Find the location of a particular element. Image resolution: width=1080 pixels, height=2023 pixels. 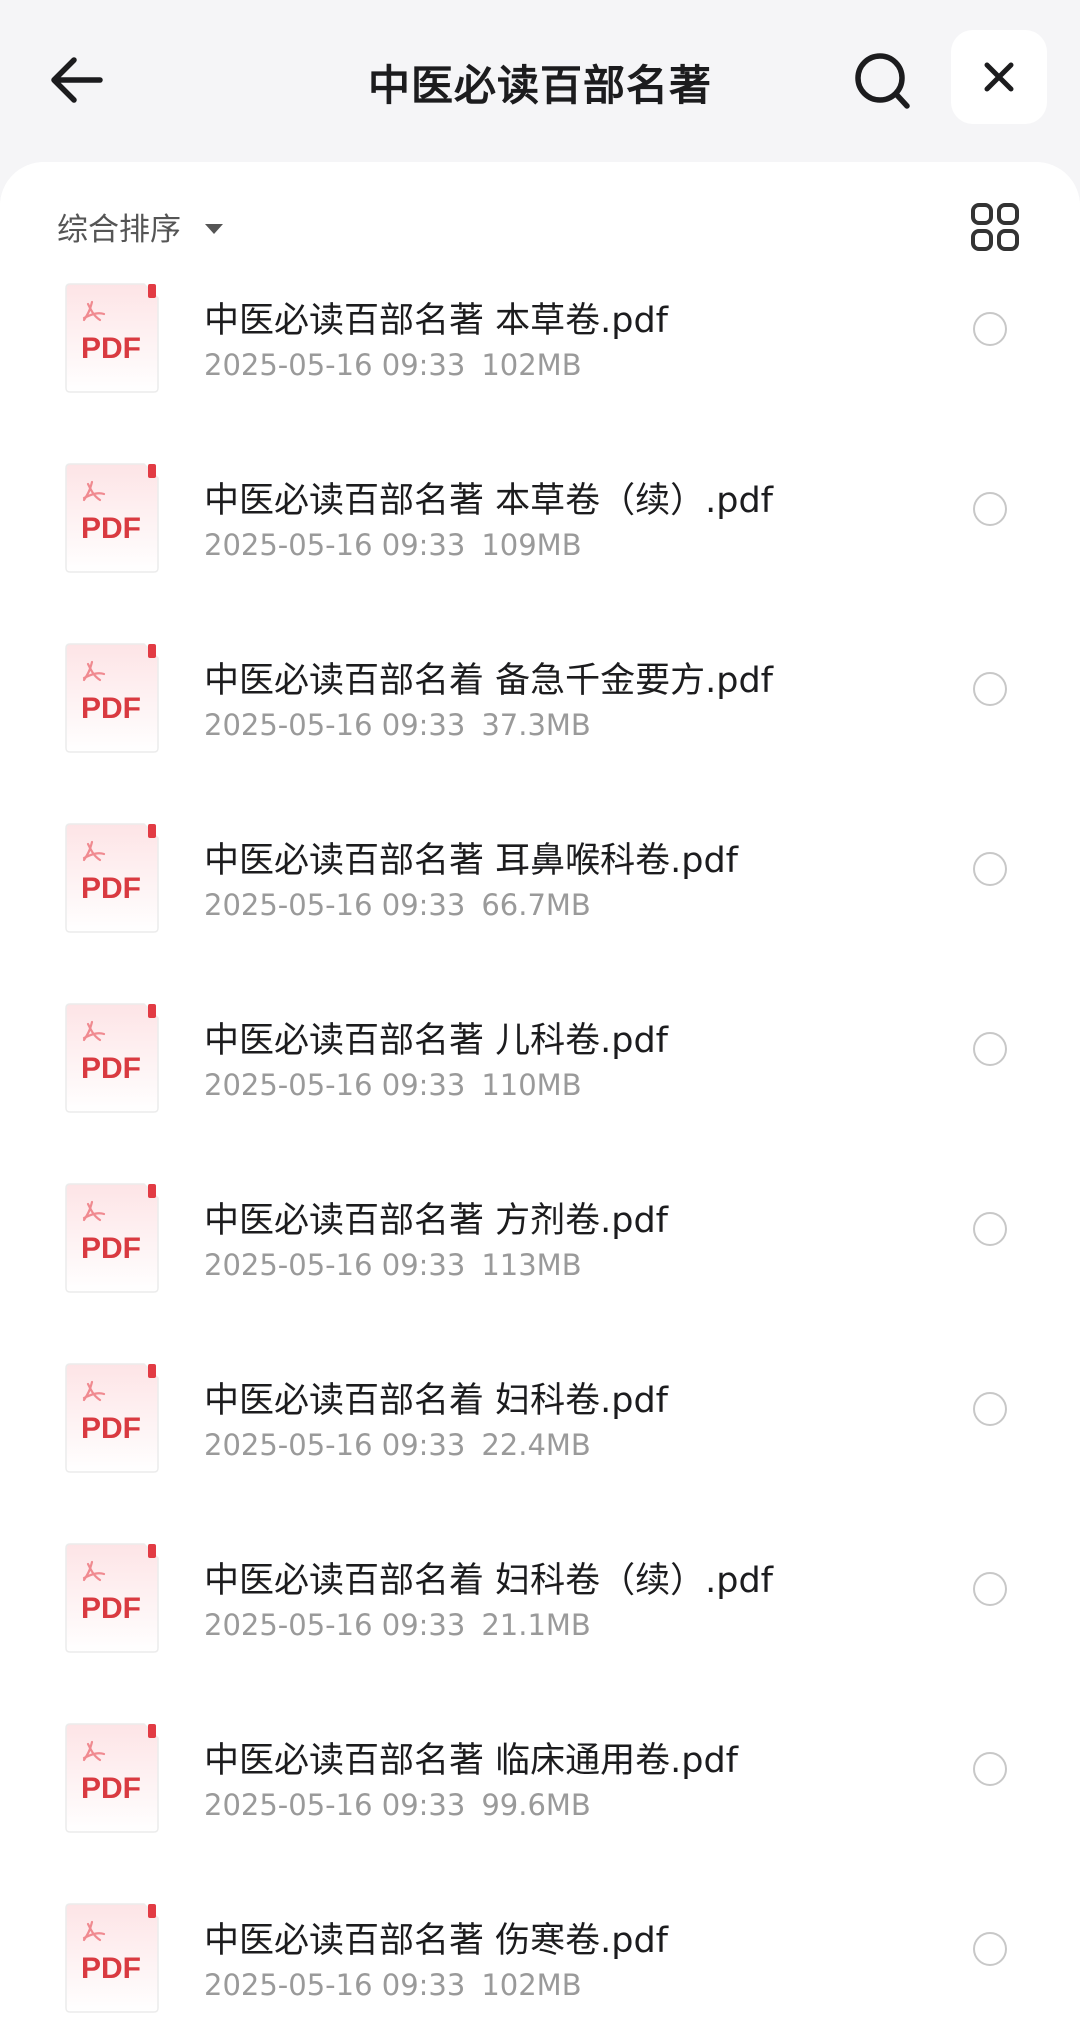

file-meta: 2025-05-16 09:33 110MB is located at coordinates (393, 1085).